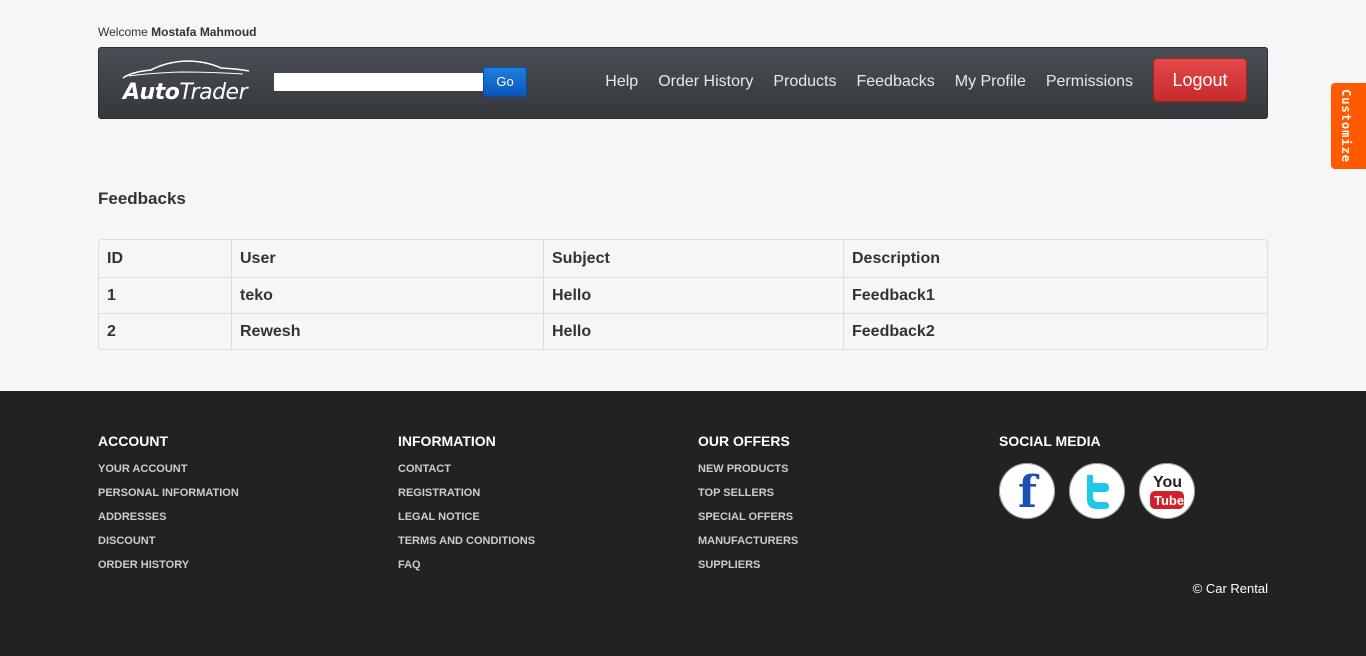 The height and width of the screenshot is (656, 1366). I want to click on nav-help: Help, so click(621, 82).